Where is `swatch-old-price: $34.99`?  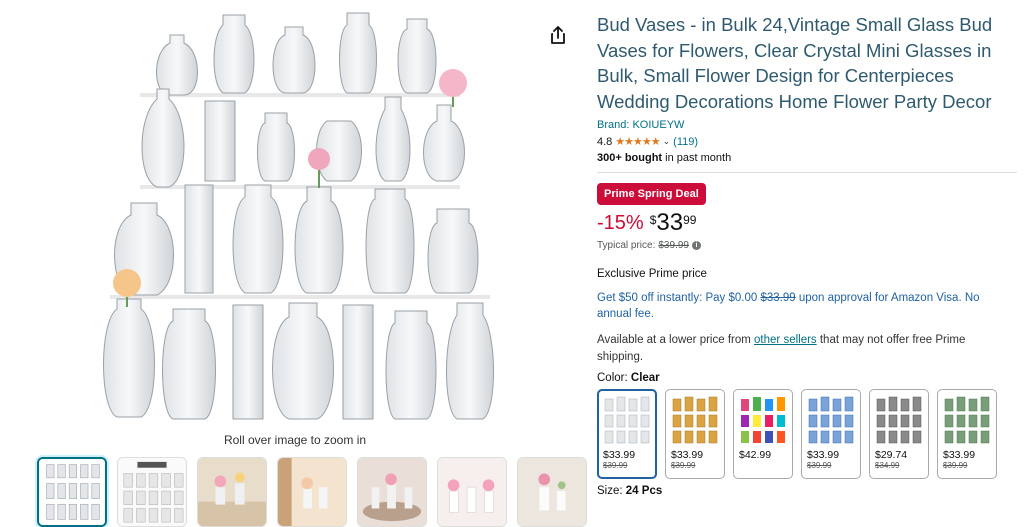 swatch-old-price: $34.99 is located at coordinates (887, 466).